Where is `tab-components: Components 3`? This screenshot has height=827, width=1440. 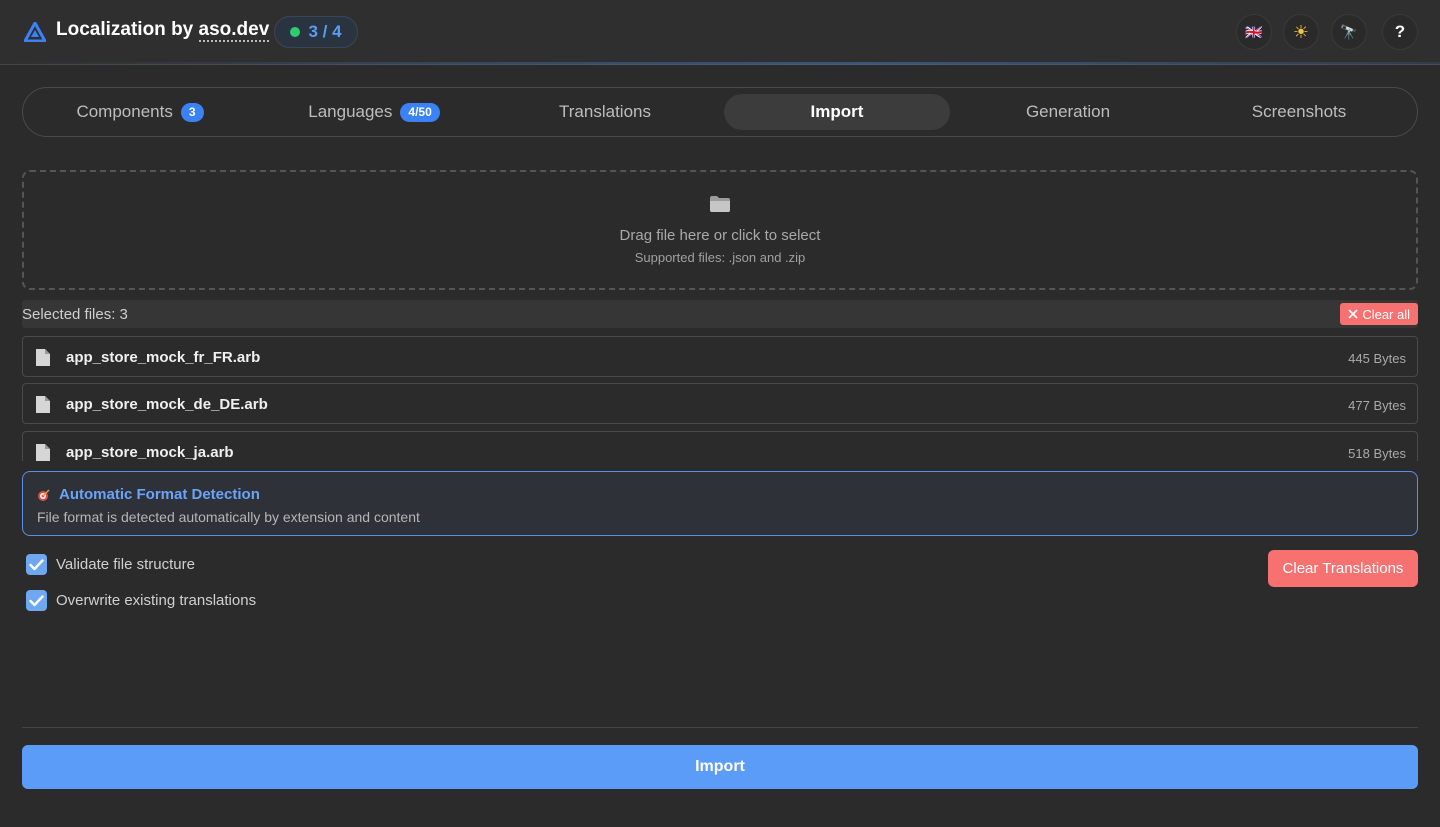
tab-components: Components 3 is located at coordinates (140, 112).